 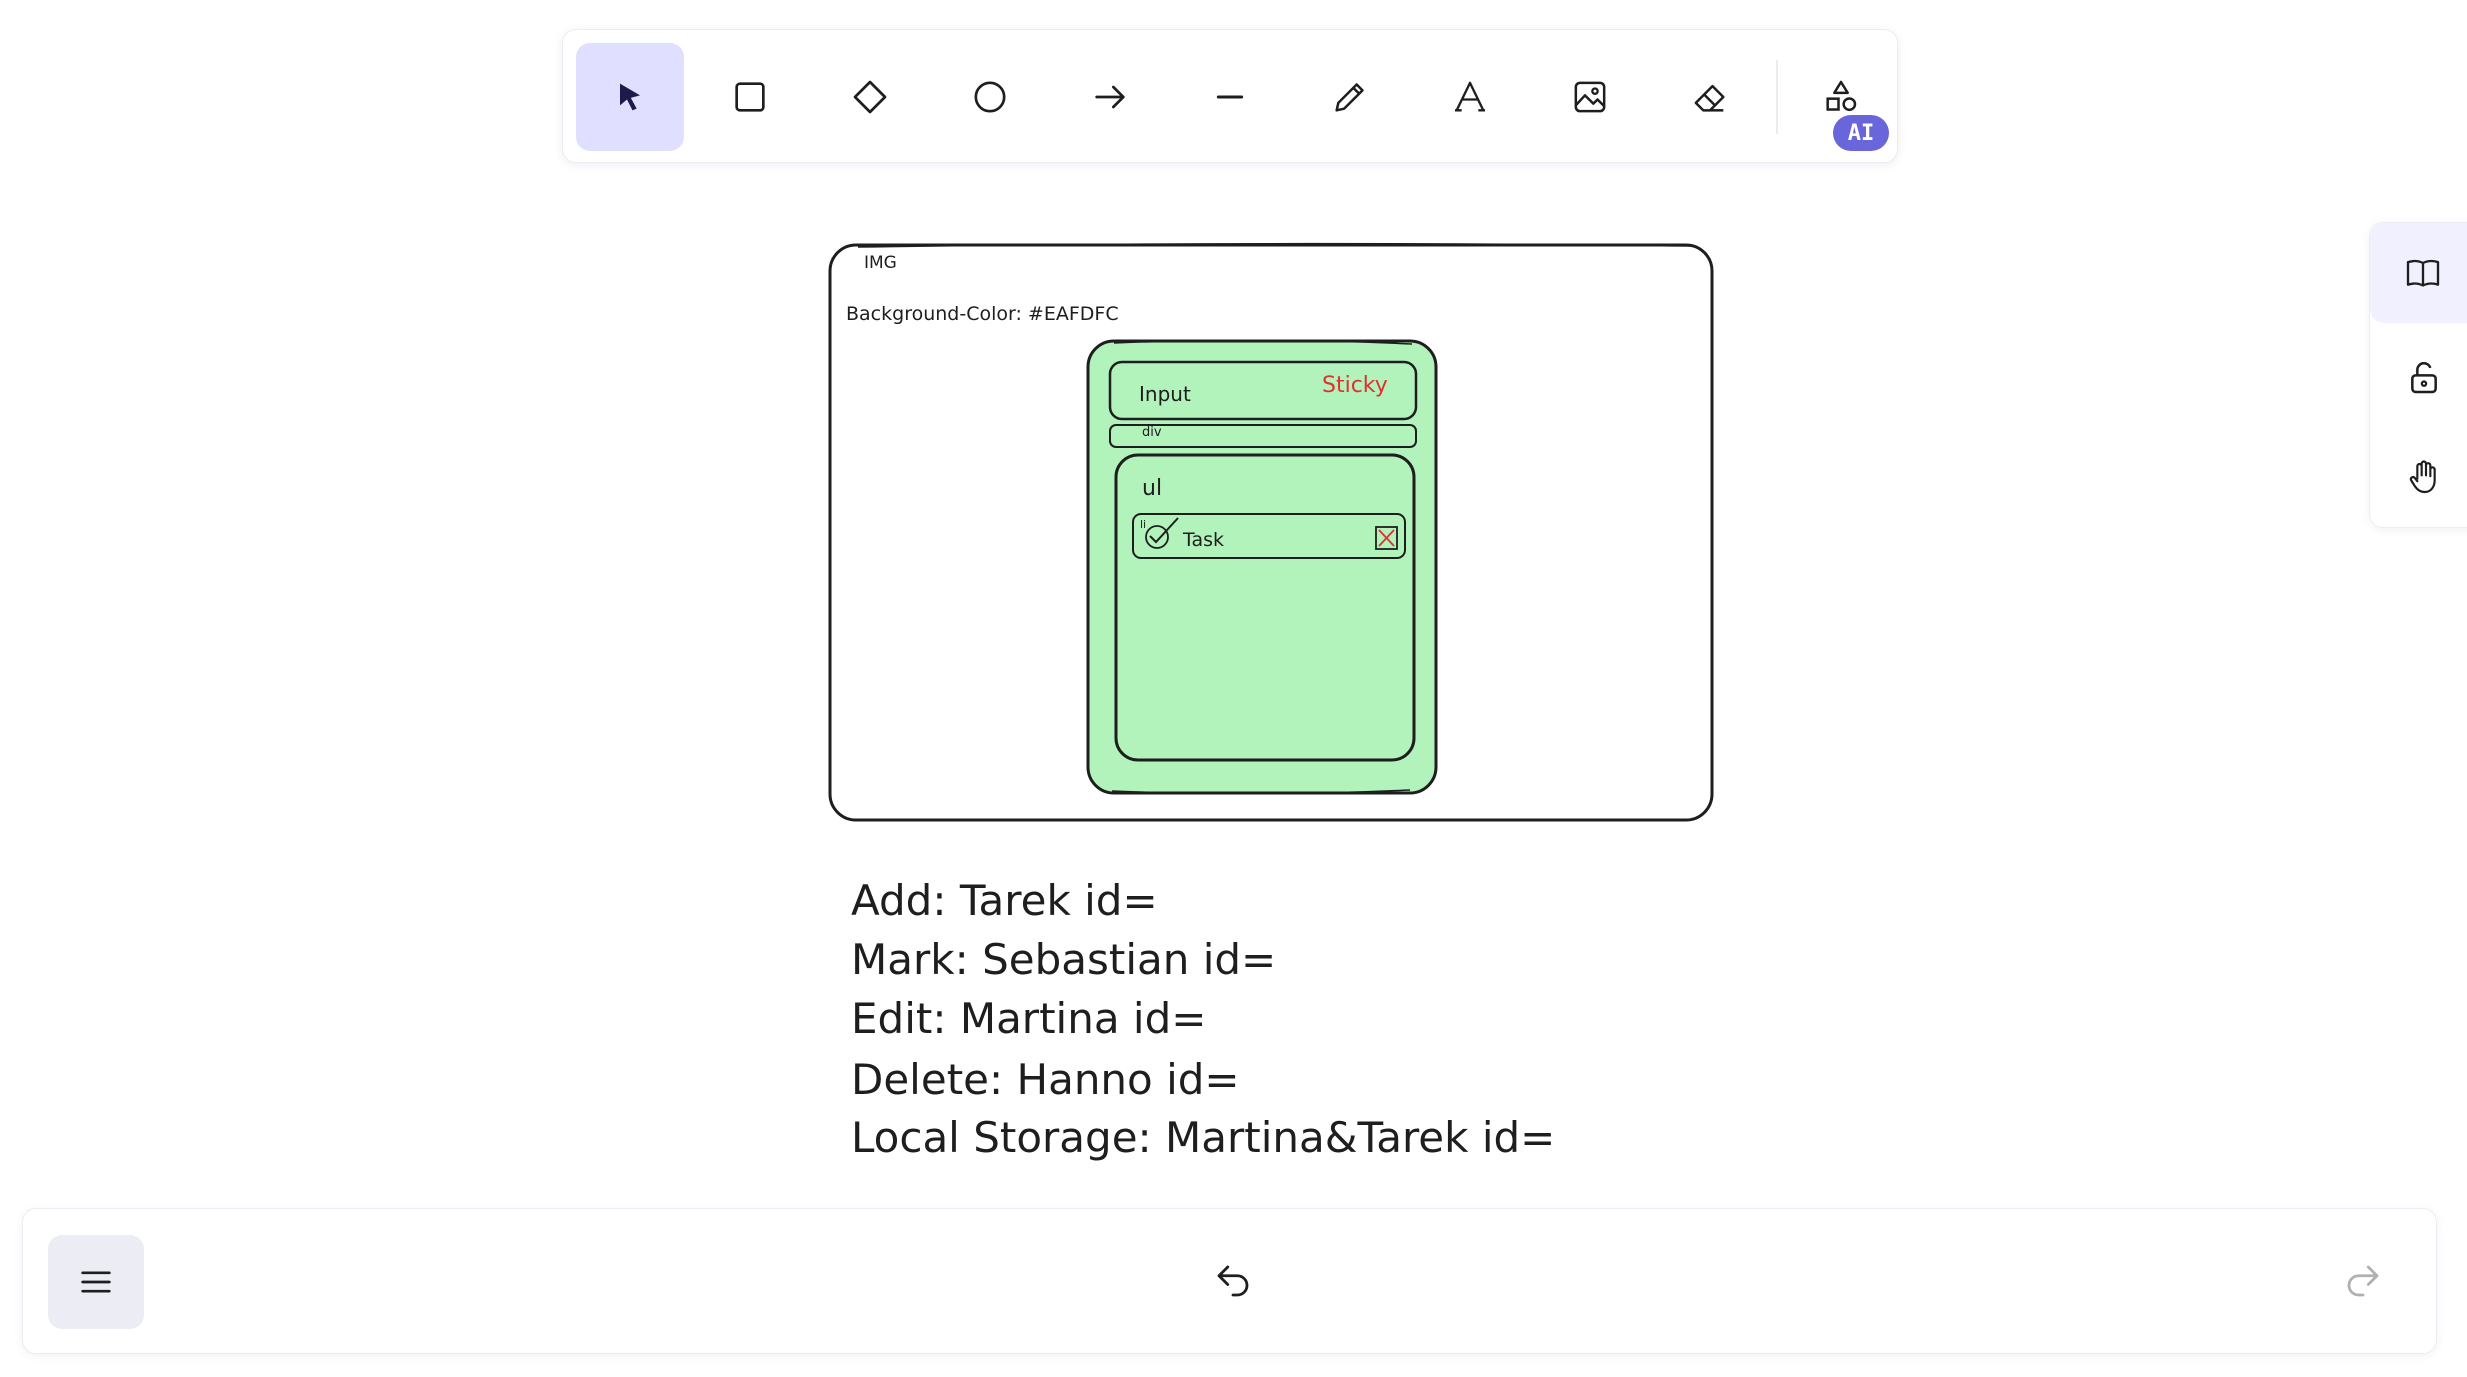 What do you see at coordinates (1152, 488) in the screenshot?
I see `ul-label: ul` at bounding box center [1152, 488].